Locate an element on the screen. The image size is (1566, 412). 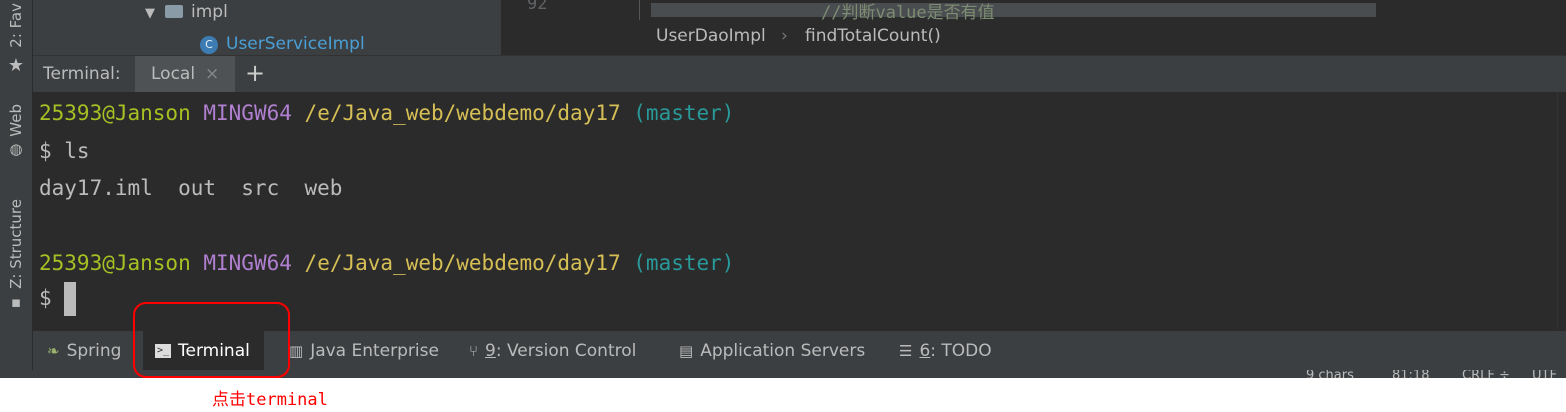
status-line-separator: CRLF ÷ is located at coordinates (1486, 374).